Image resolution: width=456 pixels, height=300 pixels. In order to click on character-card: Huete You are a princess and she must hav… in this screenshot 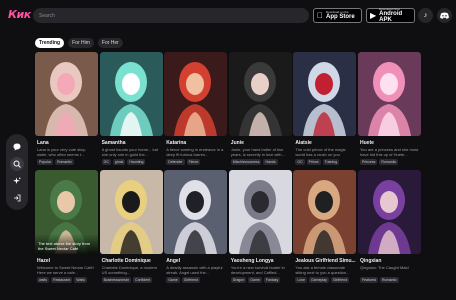, I will do `click(389, 108)`.